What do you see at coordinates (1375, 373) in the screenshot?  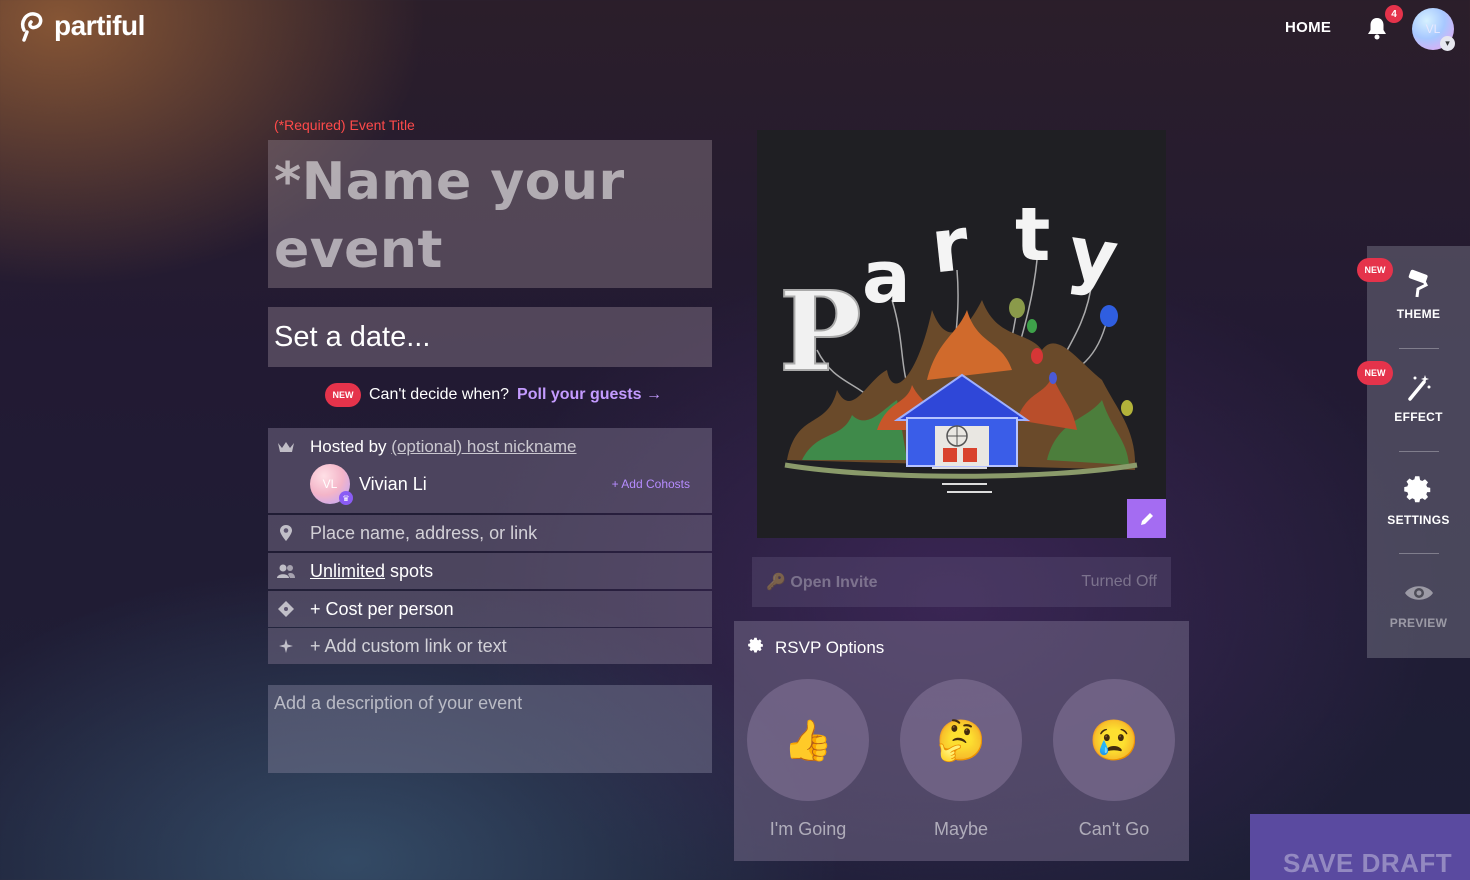 I see `effect-new-badge: NEW` at bounding box center [1375, 373].